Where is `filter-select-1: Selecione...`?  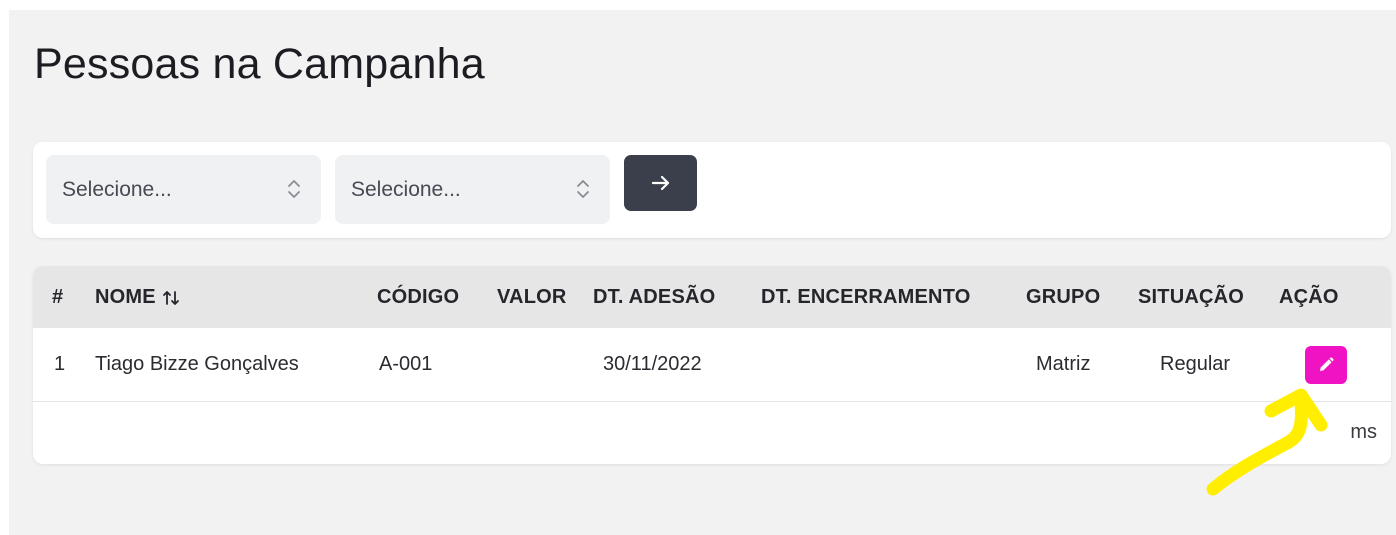
filter-select-1: Selecione... is located at coordinates (183, 189).